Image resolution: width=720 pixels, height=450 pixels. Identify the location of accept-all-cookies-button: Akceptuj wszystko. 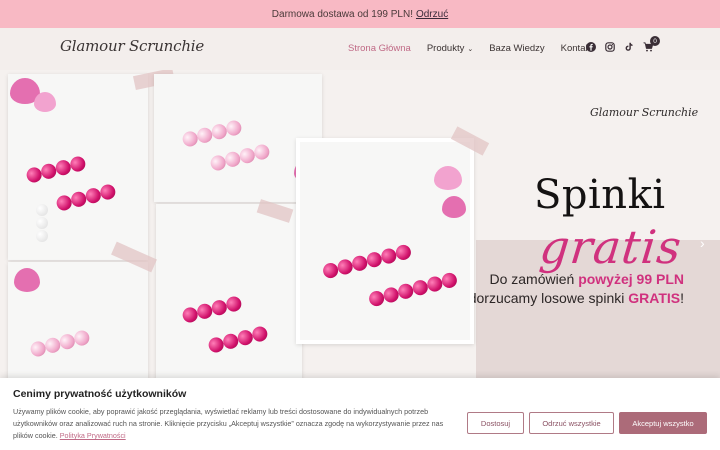
(663, 423).